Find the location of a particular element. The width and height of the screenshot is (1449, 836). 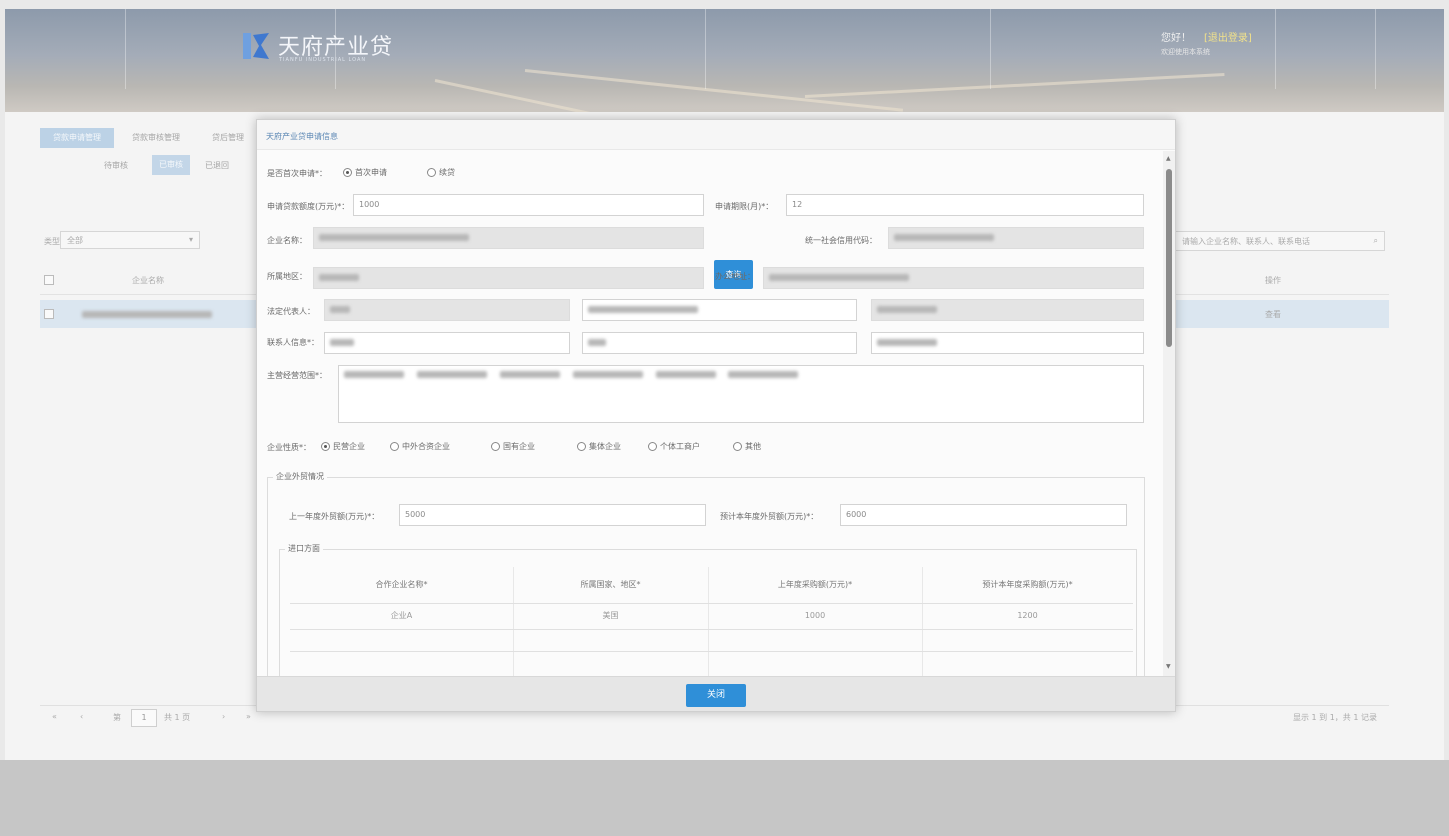

company-name-label: 企业名称： is located at coordinates (287, 240).